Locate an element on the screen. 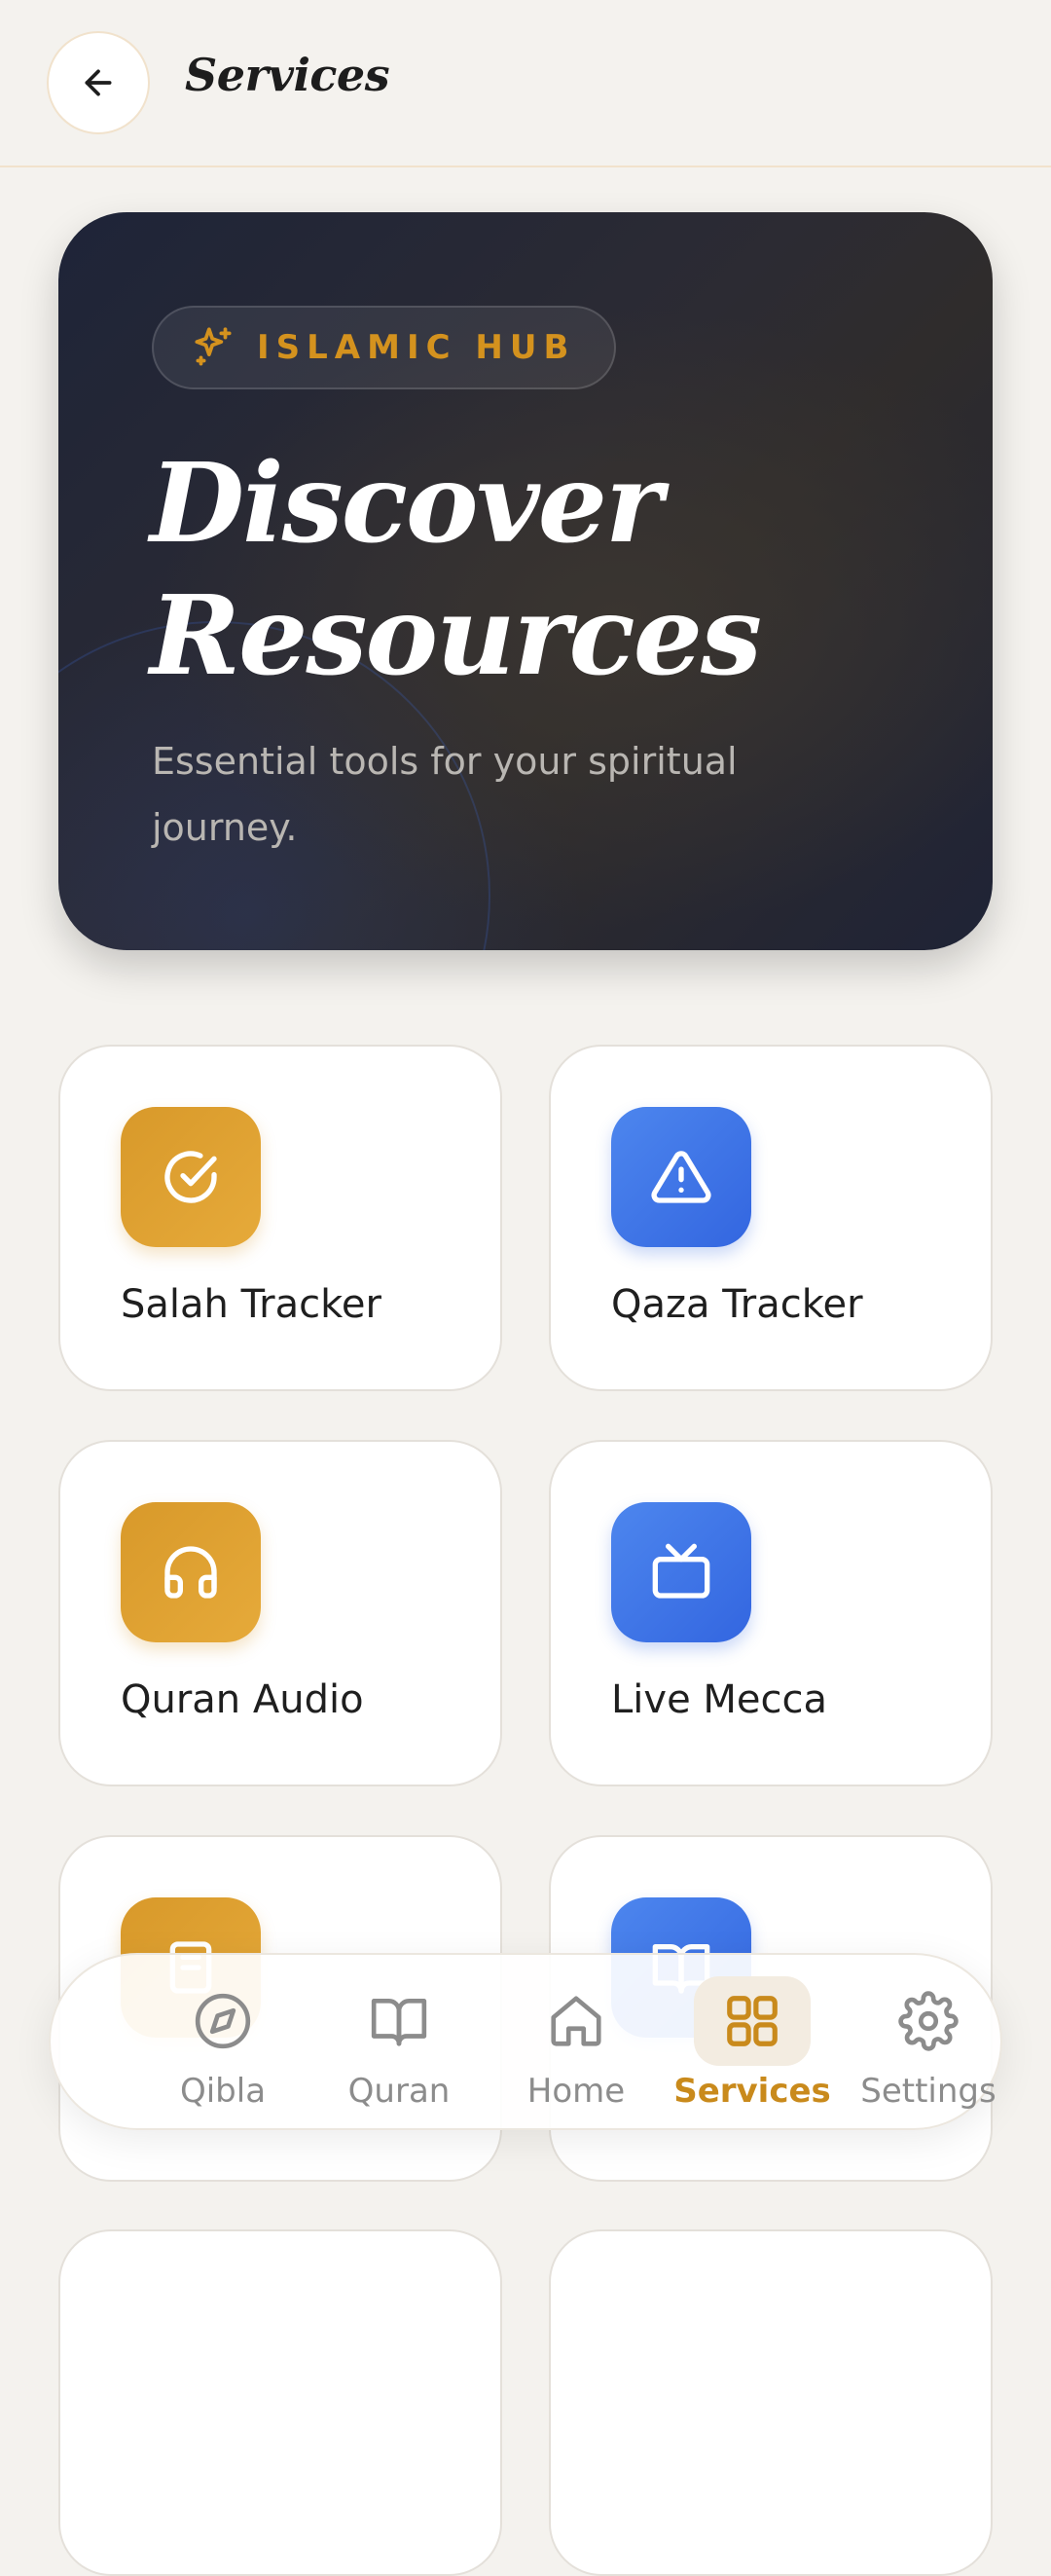 Image resolution: width=1051 pixels, height=2576 pixels. home-icon is located at coordinates (576, 2021).